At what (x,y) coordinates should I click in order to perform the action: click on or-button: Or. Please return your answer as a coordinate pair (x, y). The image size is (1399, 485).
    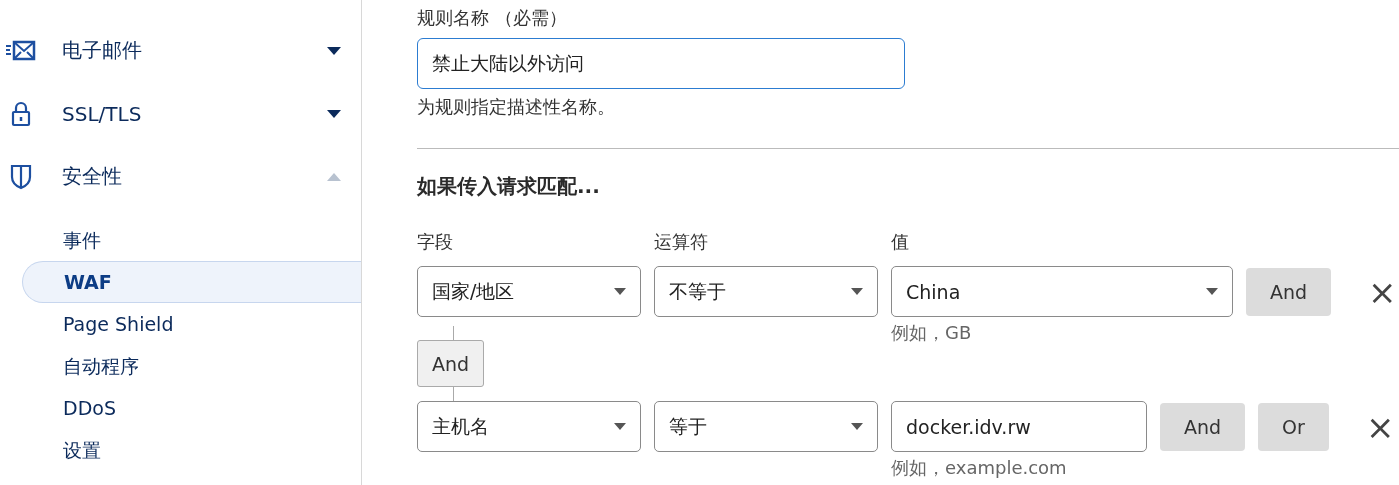
    Looking at the image, I should click on (1293, 427).